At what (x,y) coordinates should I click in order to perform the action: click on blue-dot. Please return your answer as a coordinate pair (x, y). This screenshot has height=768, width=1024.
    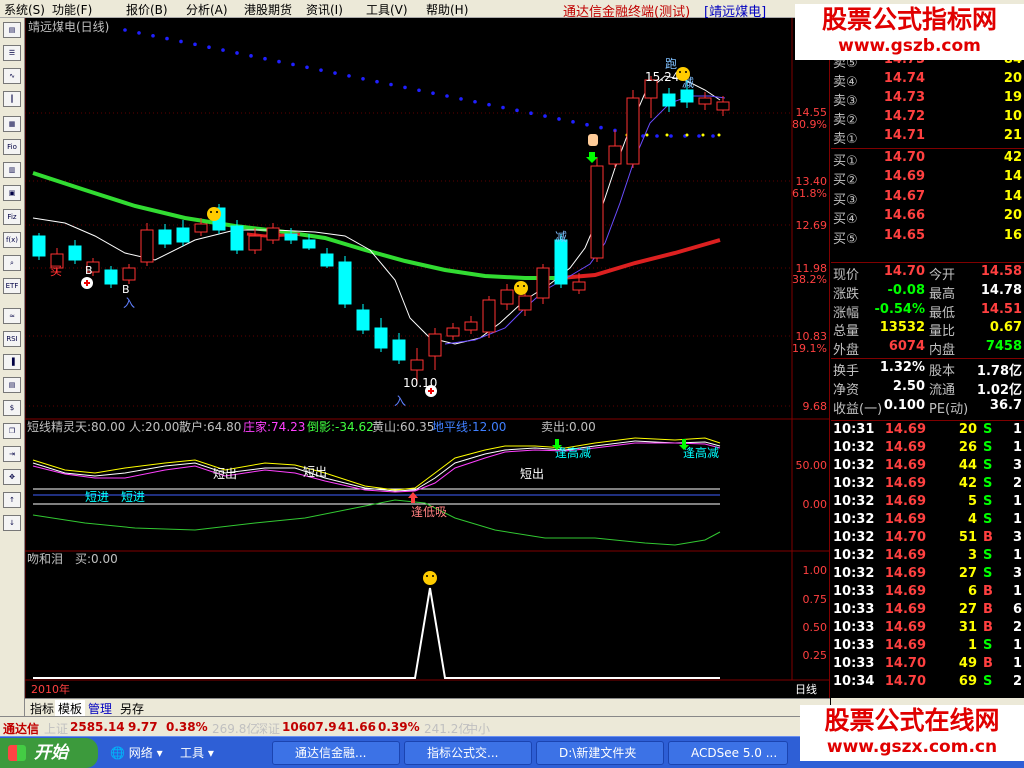
    Looking at the image, I should click on (125, 30).